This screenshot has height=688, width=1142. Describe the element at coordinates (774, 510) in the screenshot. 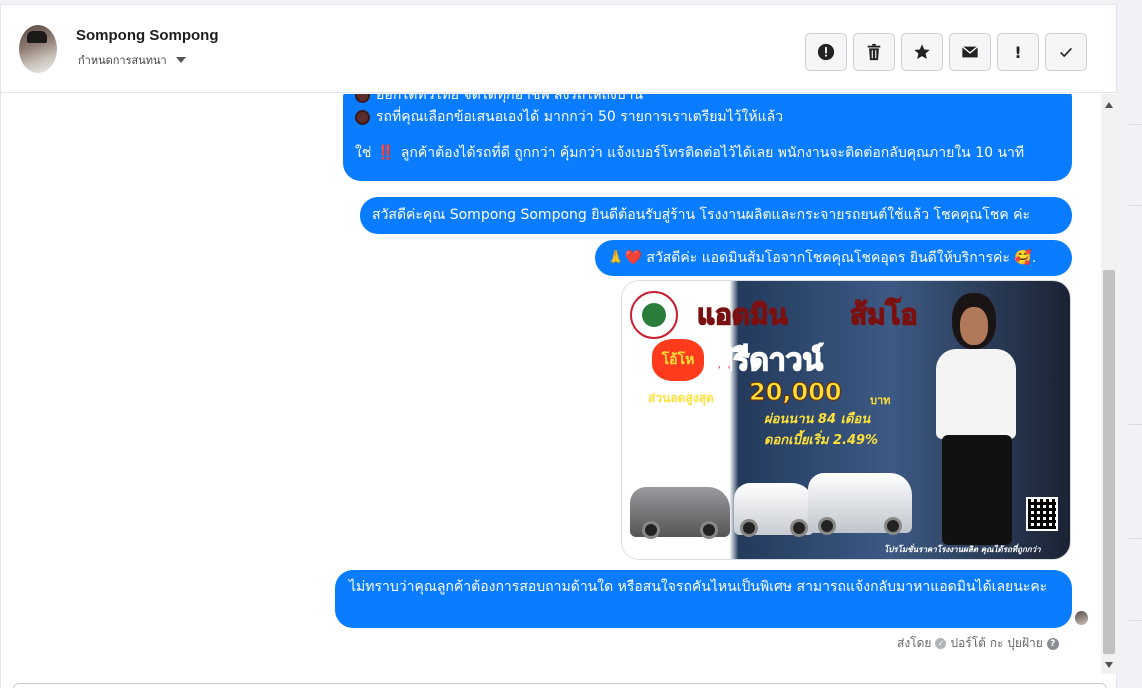

I see `promo-car-white-pickup` at that location.